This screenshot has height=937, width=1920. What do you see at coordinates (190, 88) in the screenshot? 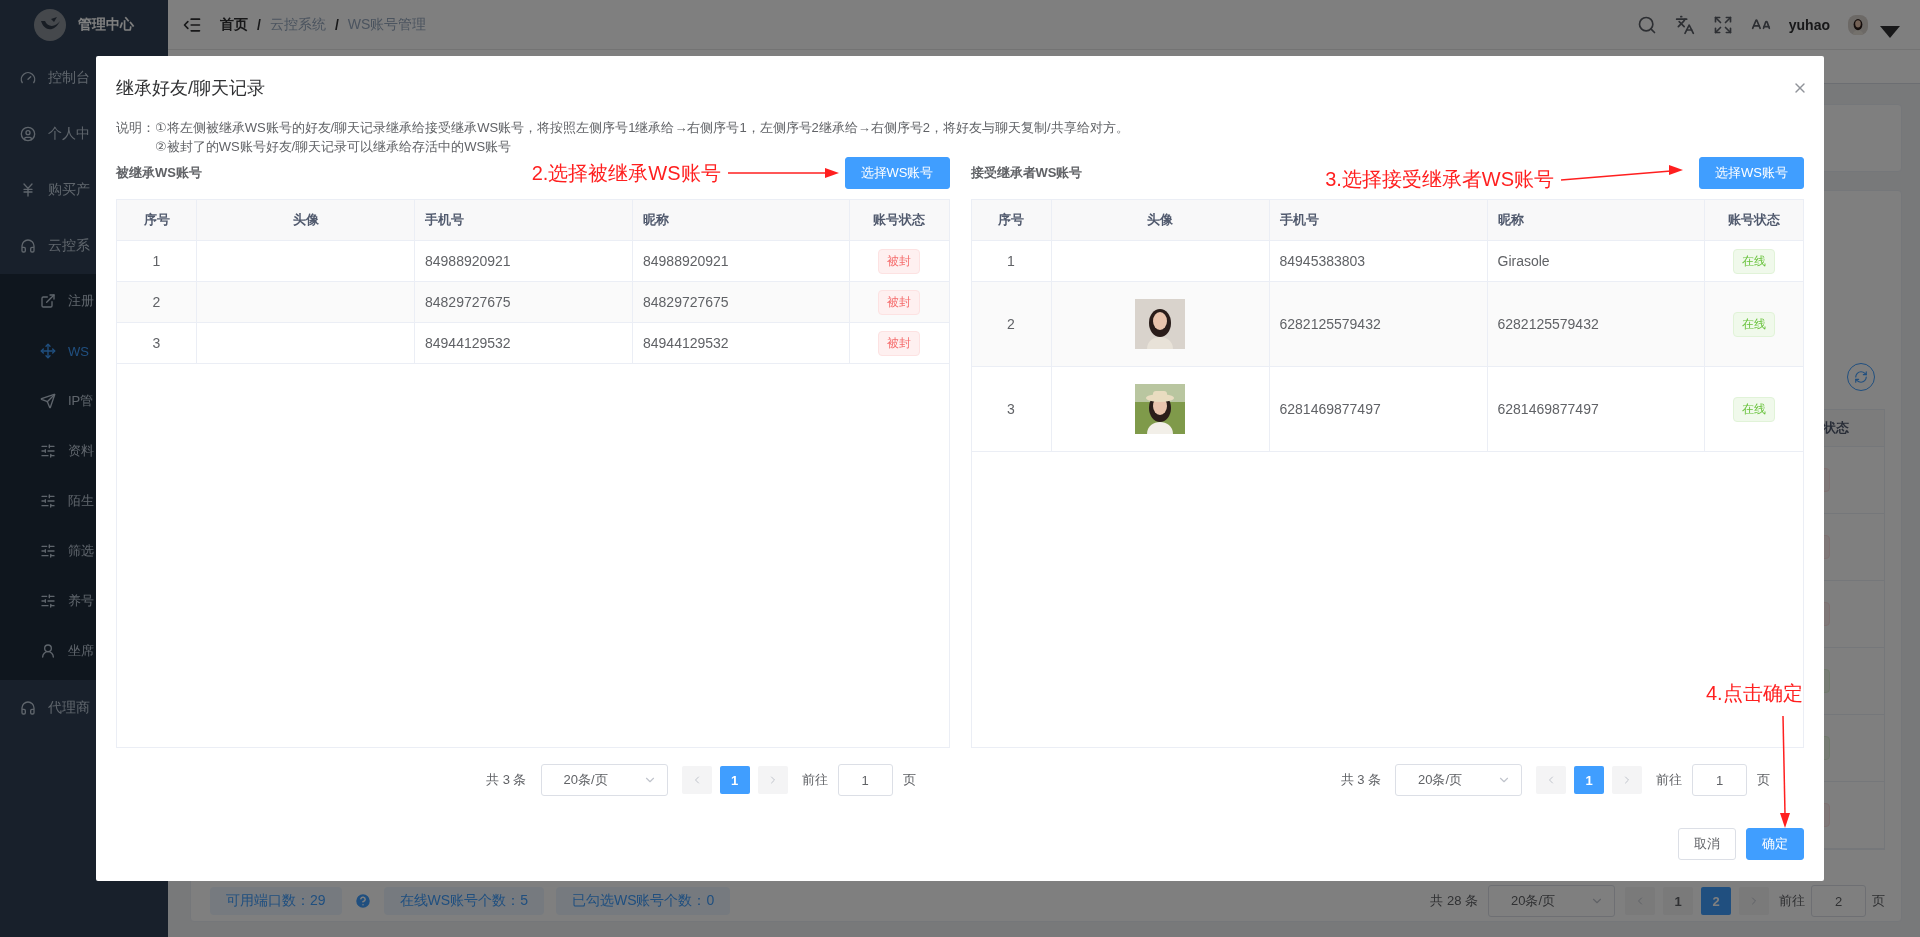
I see `dialog-title: 继承好友/聊天记录` at bounding box center [190, 88].